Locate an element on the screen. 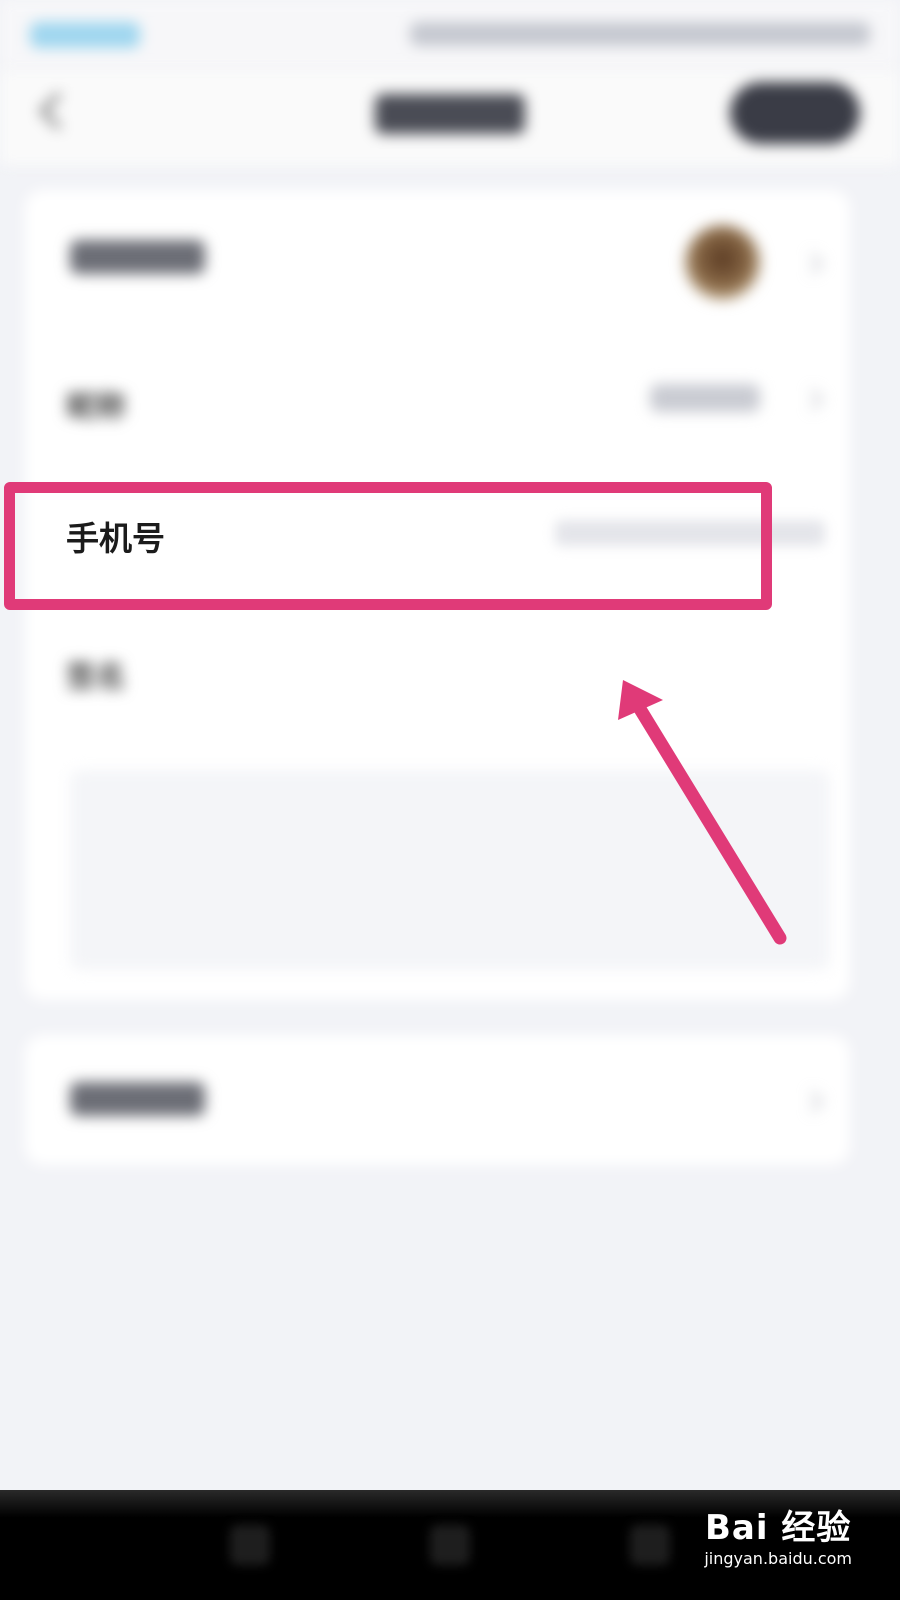 Image resolution: width=900 pixels, height=1600 pixels. header is located at coordinates (450, 117).